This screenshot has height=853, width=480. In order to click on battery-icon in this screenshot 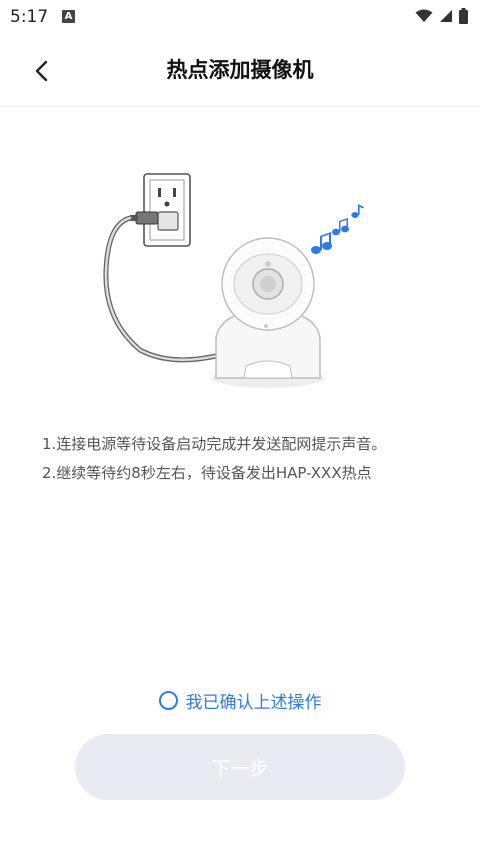, I will do `click(463, 16)`.